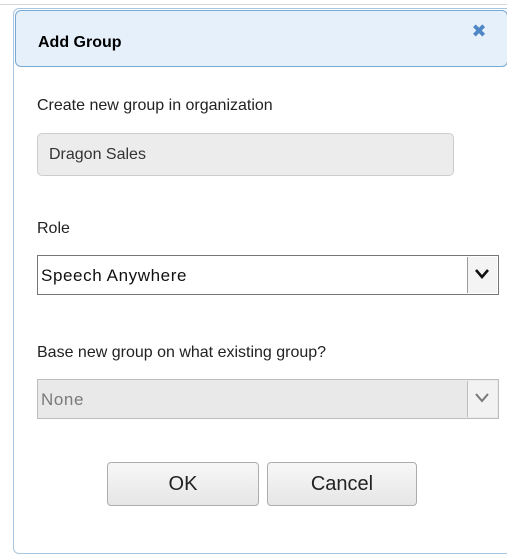 This screenshot has height=554, width=507. What do you see at coordinates (53, 228) in the screenshot?
I see `role-label: Role` at bounding box center [53, 228].